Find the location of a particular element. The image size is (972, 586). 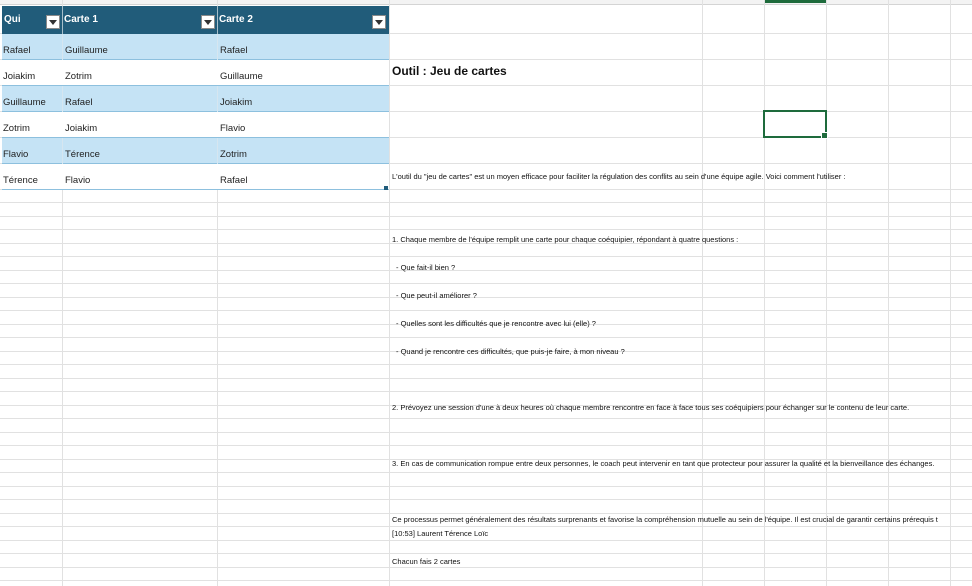

table-row: Térence Flavio Rafael is located at coordinates (195, 177).